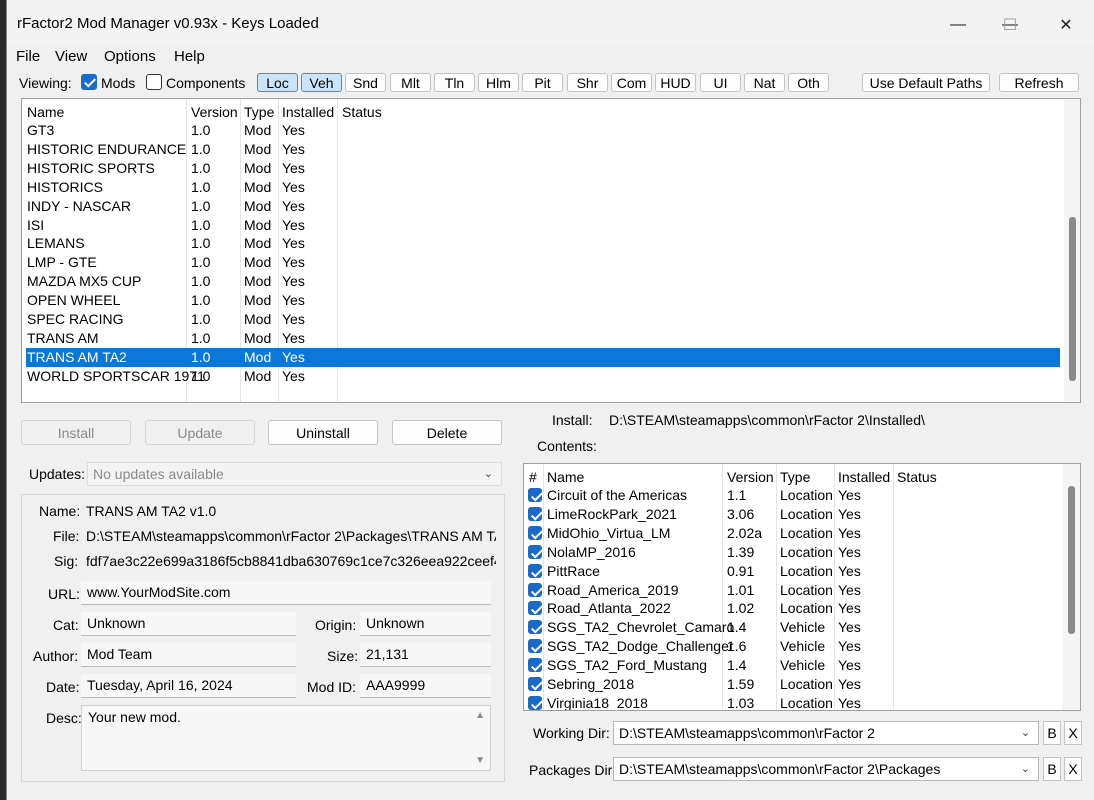  I want to click on table-row: SGS_TA2_Chevrolet_Camaro 1.4 Vehicle Yes, so click(793, 627).